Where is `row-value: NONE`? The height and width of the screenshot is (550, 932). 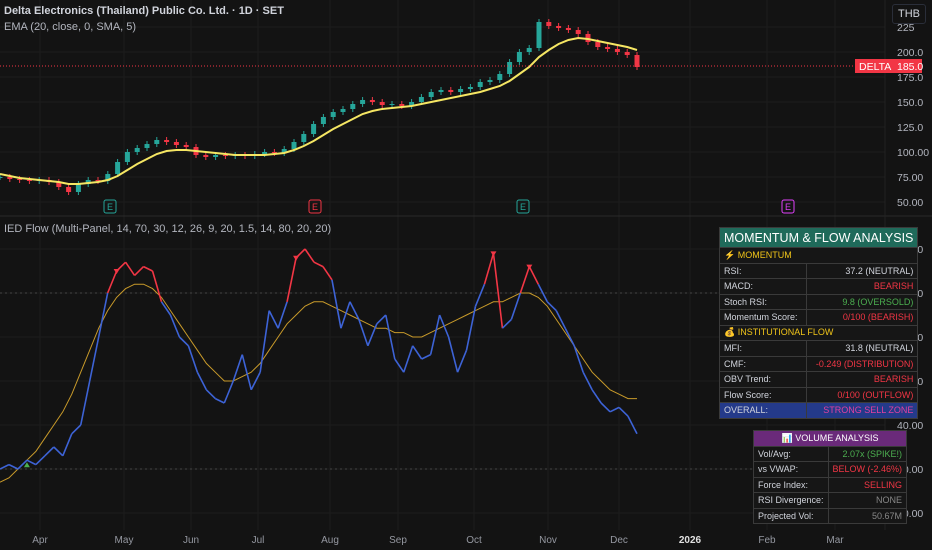 row-value: NONE is located at coordinates (867, 500).